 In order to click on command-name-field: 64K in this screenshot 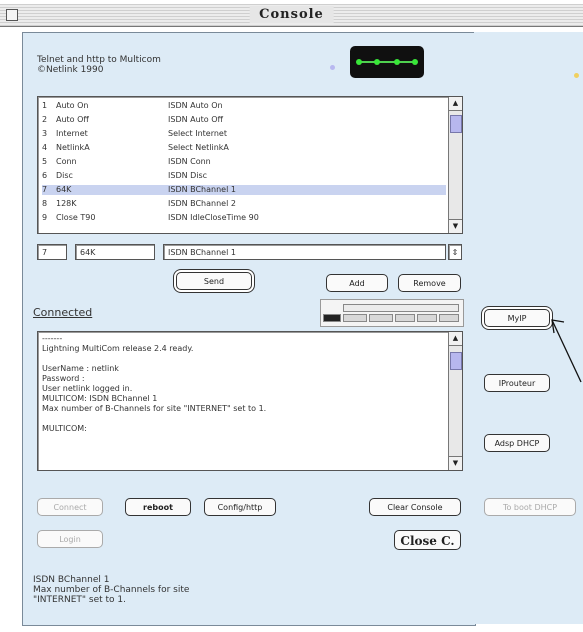, I will do `click(115, 252)`.